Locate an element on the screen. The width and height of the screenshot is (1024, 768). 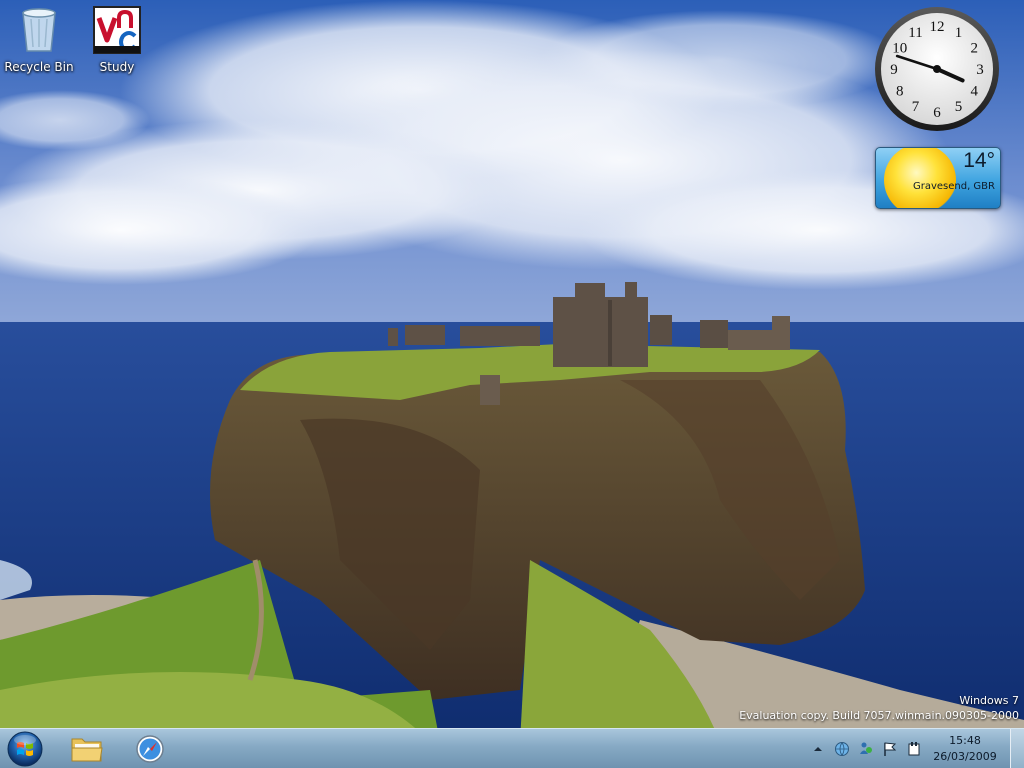
clock-number: 7 is located at coordinates (916, 107).